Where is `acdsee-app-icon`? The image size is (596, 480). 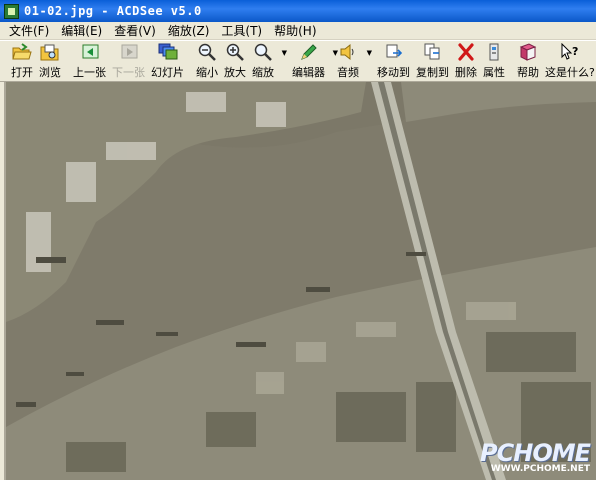
acdsee-app-icon is located at coordinates (11, 11).